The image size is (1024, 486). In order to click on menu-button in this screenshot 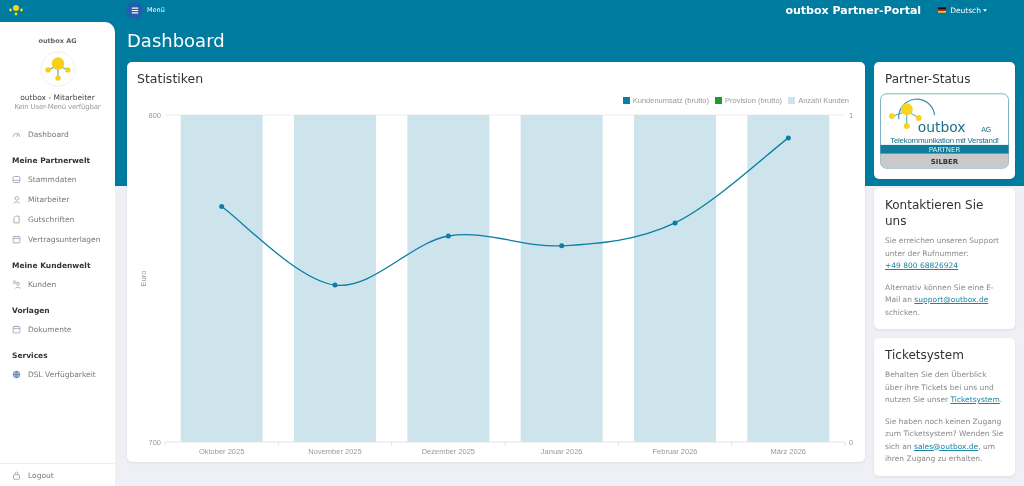, I will do `click(134, 10)`.